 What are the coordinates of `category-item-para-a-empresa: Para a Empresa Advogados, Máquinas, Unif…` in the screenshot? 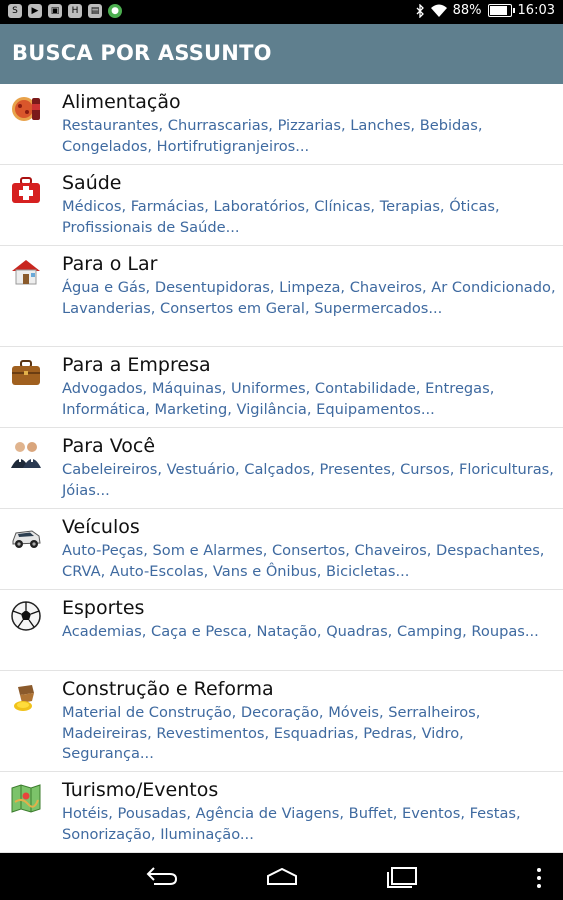 It's located at (281, 387).